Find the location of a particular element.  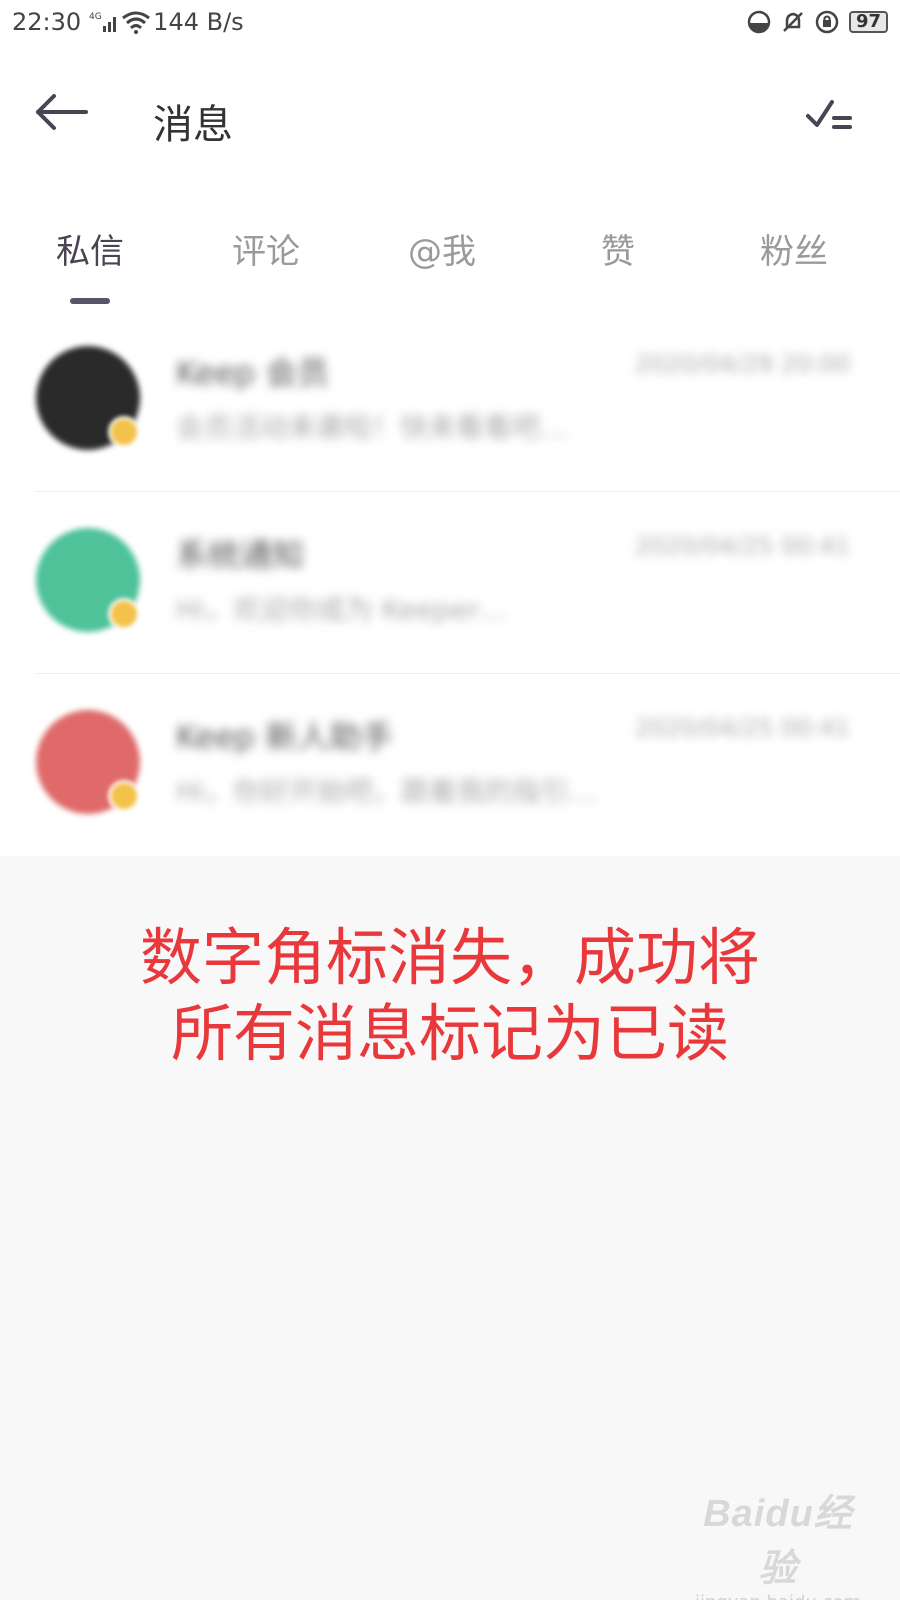

message-tabs: 私信 评论 @我 赞 粉丝 is located at coordinates (450, 252).